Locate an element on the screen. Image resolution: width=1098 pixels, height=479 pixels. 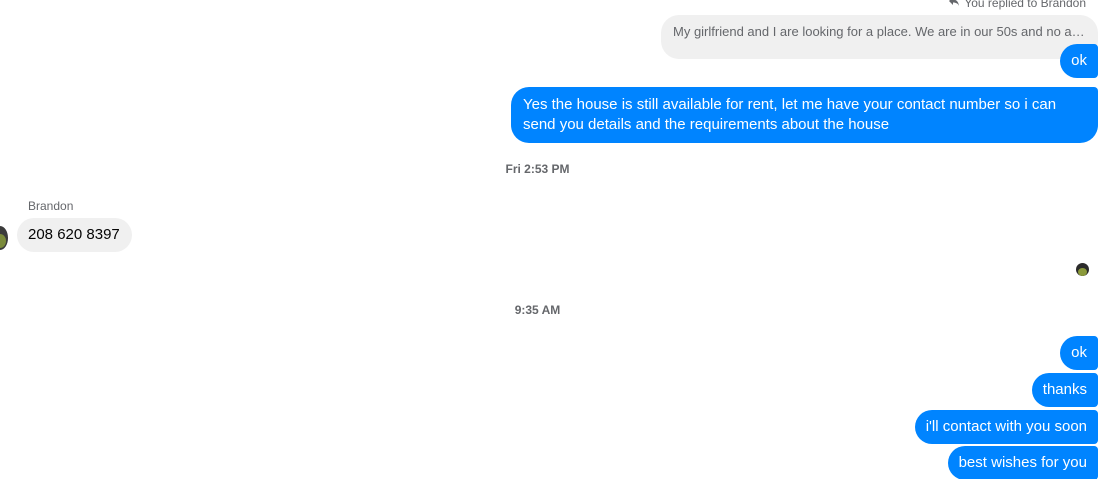
outgoing-message: best wishes for you is located at coordinates (1022, 462).